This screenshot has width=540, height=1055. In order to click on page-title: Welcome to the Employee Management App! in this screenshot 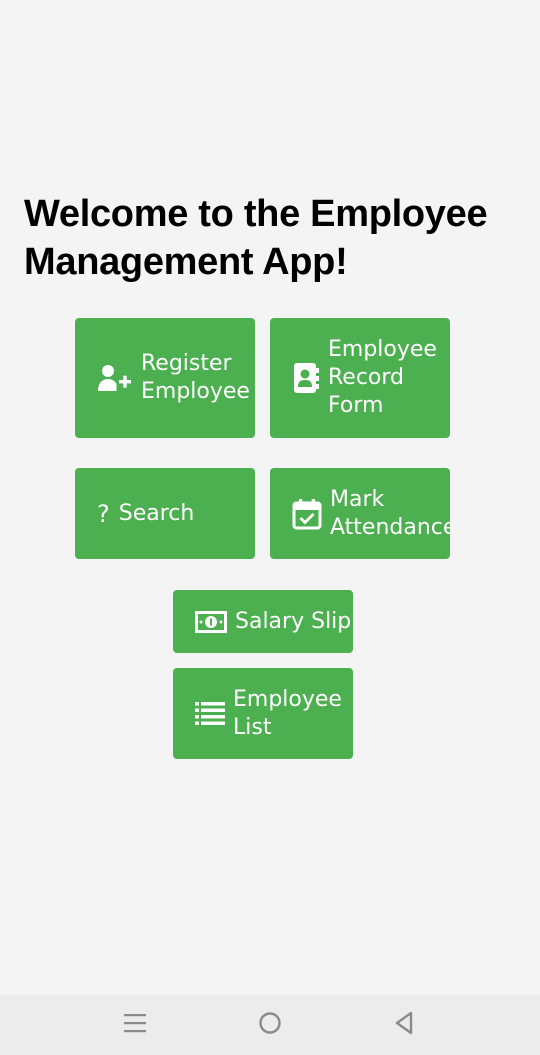, I will do `click(256, 238)`.